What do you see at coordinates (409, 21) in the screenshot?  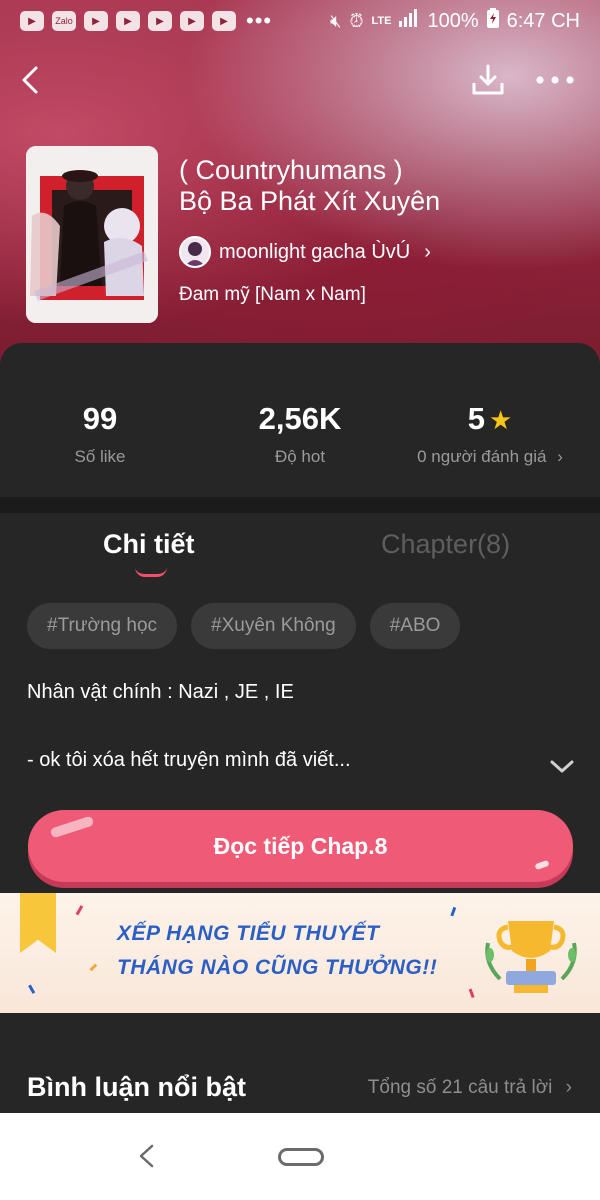 I see `signal-icon` at bounding box center [409, 21].